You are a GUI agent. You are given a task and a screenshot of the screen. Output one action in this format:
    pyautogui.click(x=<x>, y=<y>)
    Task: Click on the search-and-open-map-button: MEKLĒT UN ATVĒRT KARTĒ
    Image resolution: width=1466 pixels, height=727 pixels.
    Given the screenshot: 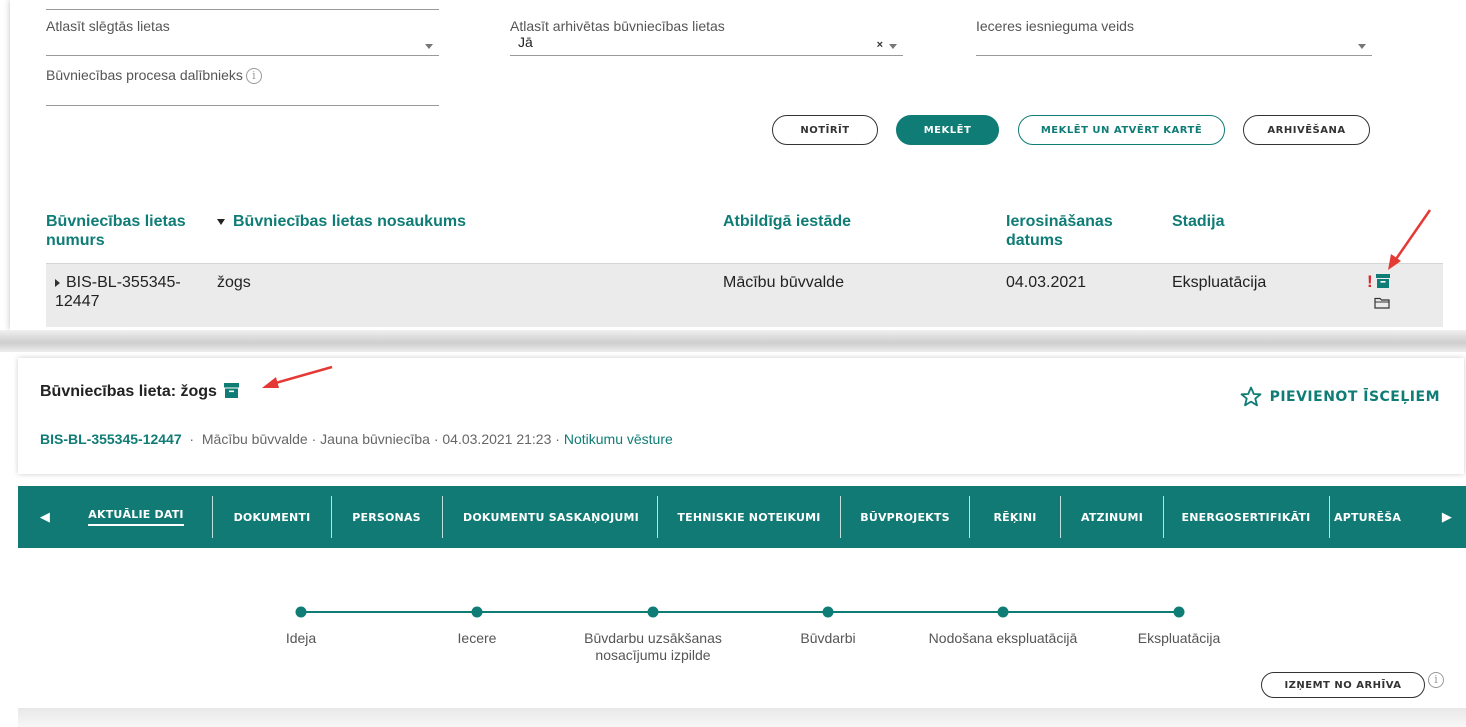 What is the action you would take?
    pyautogui.click(x=1121, y=130)
    